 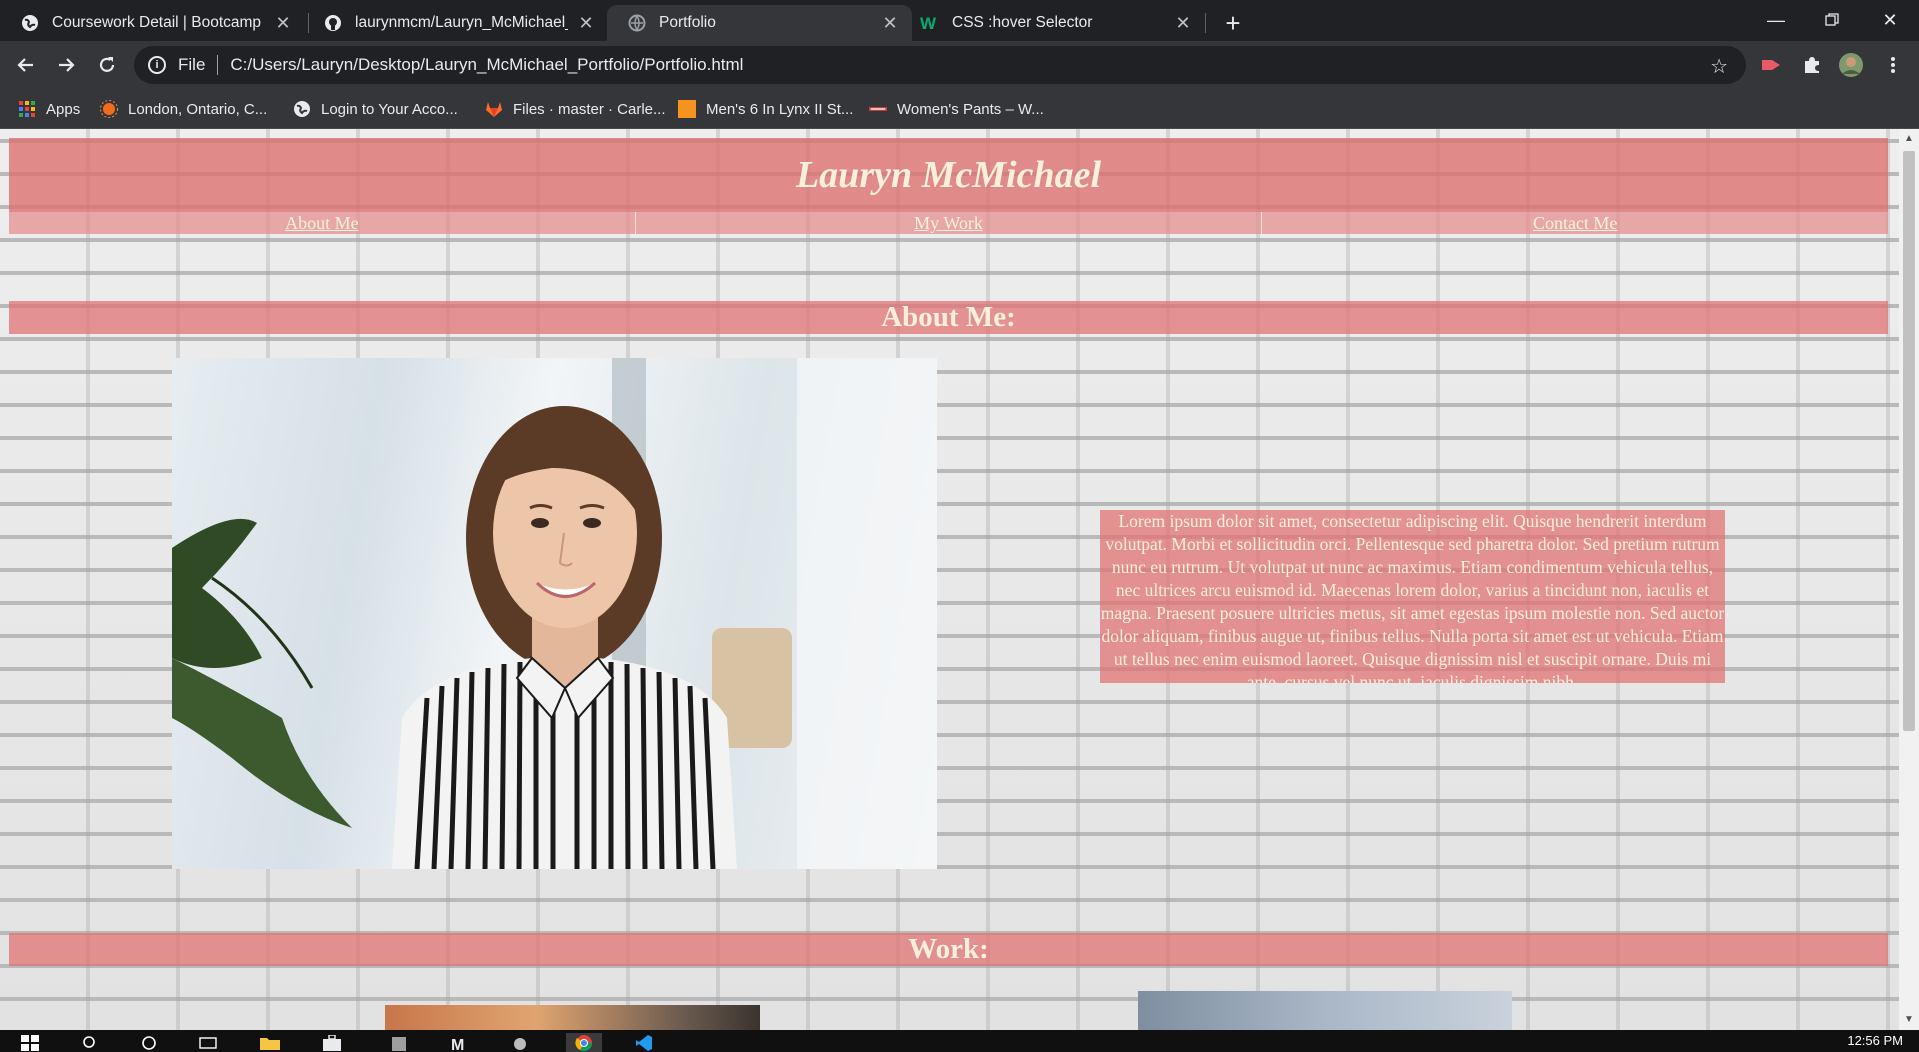 I want to click on vscode-icon, so click(x=644, y=1042).